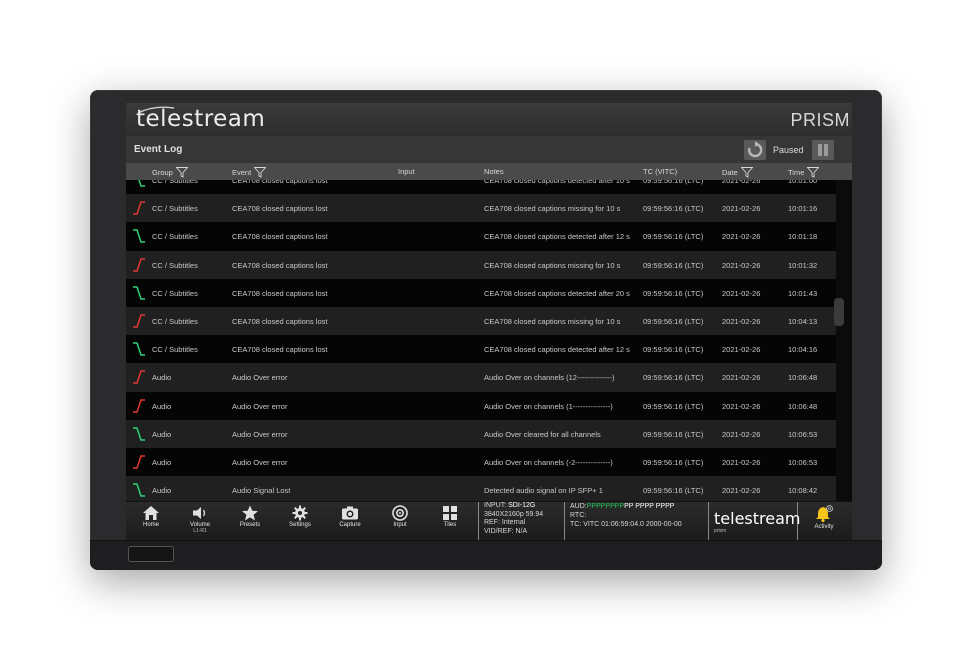 This screenshot has width=972, height=660. I want to click on cell-time: 10:08:42, so click(803, 491).